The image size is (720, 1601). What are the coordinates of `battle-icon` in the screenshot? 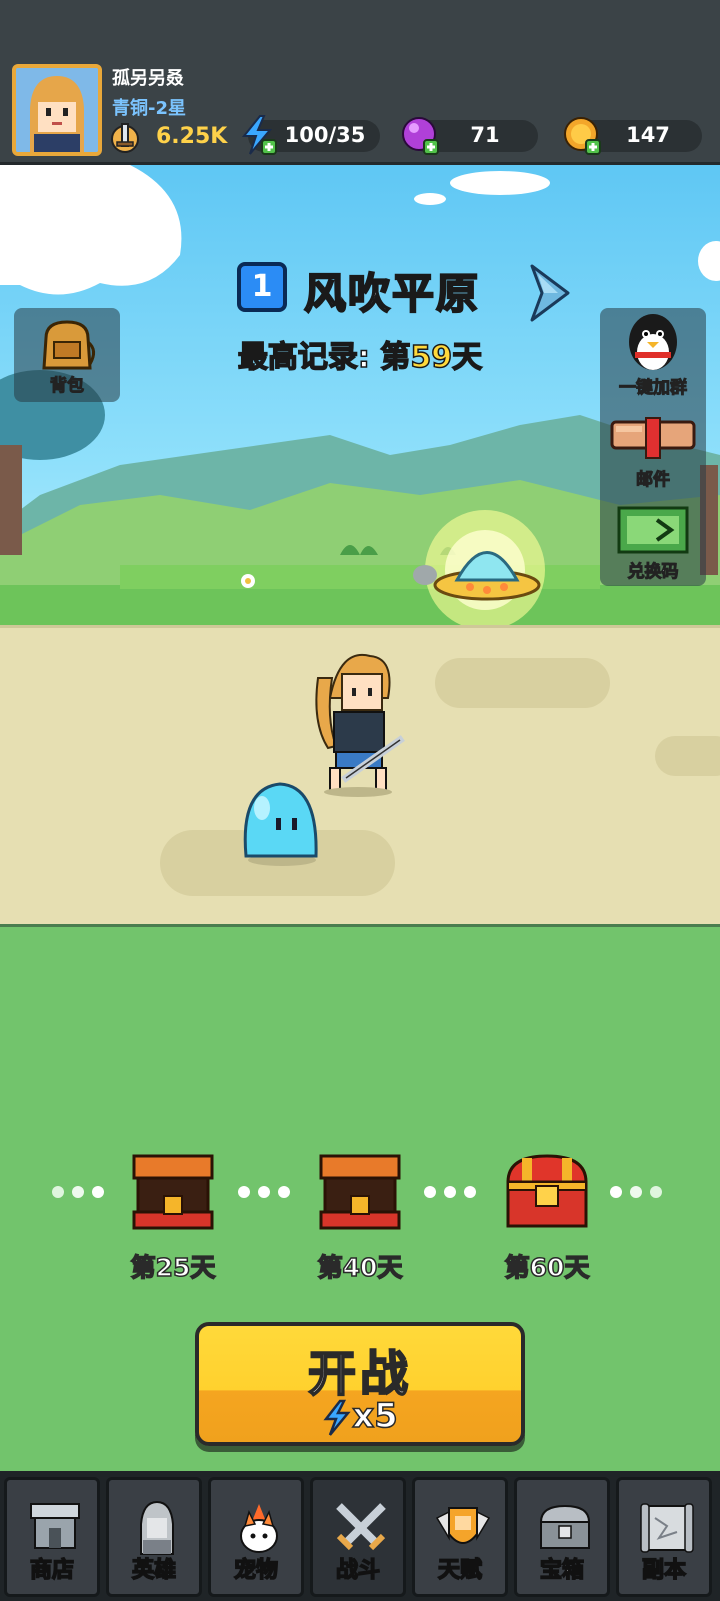 It's located at (361, 1527).